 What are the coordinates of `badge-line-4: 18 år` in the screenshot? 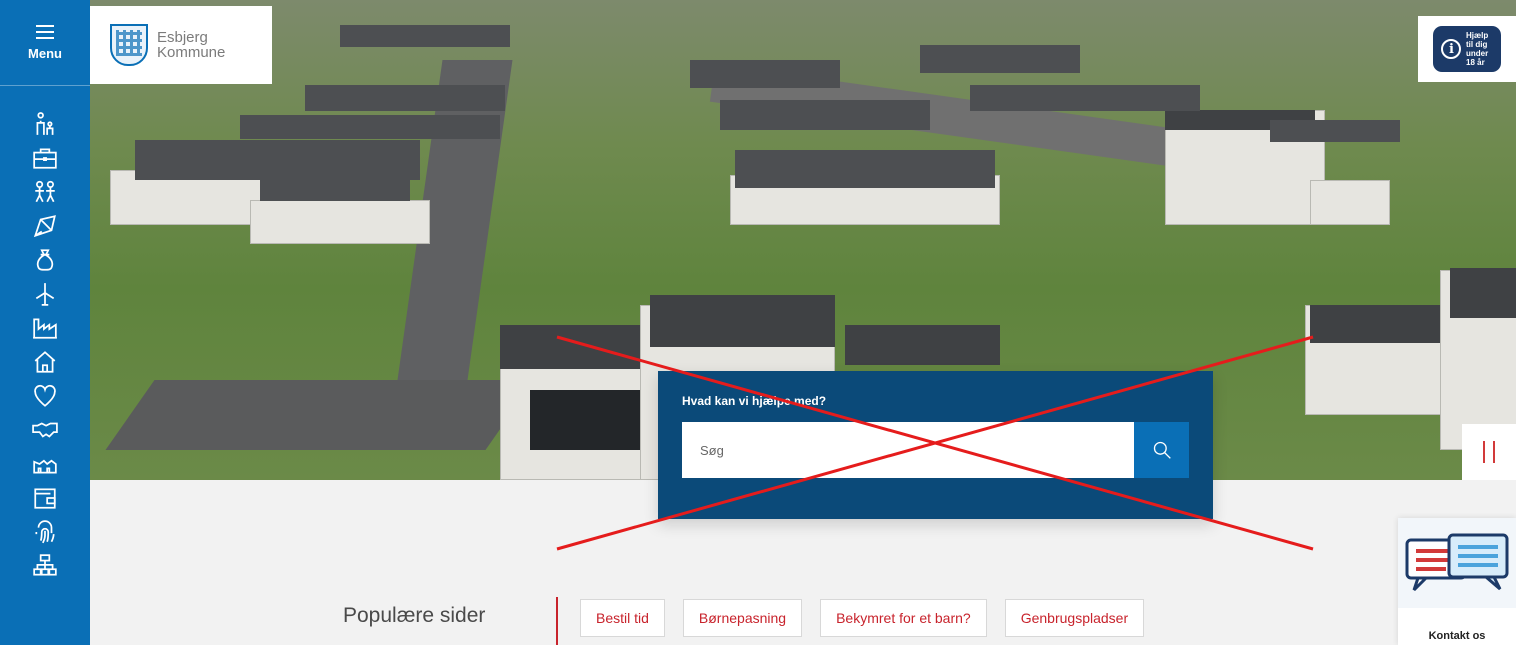 It's located at (1475, 62).